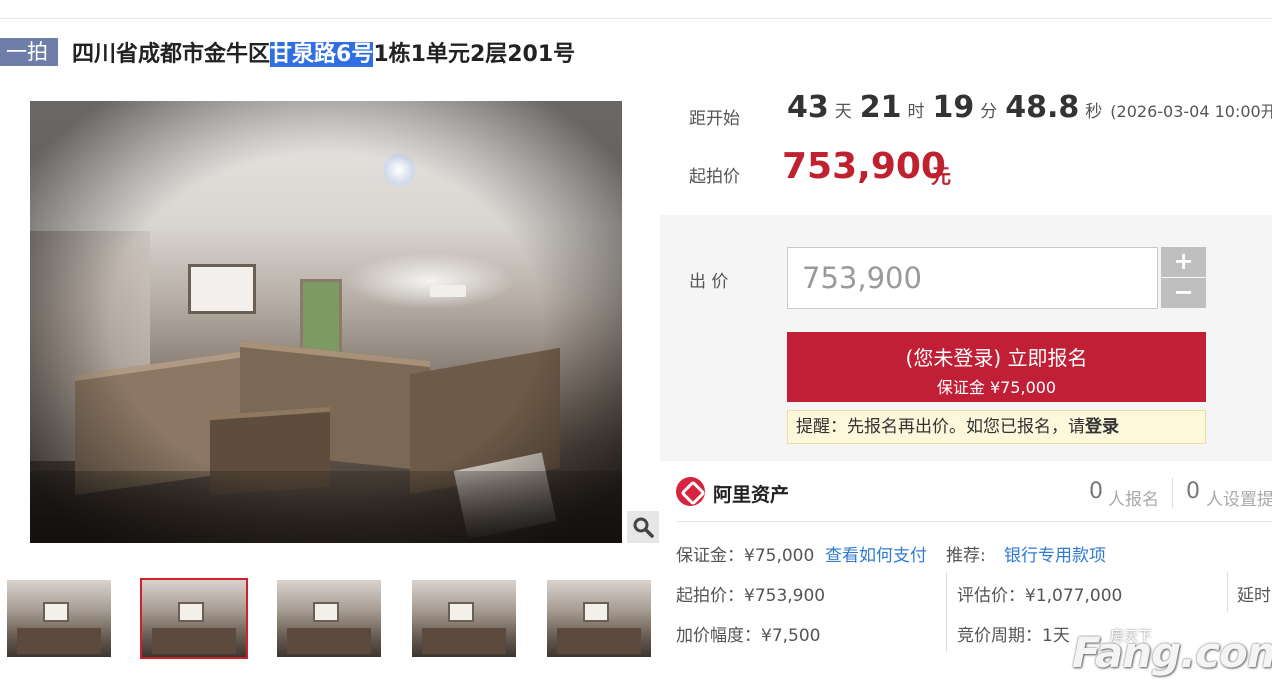 This screenshot has height=700, width=1272. What do you see at coordinates (714, 119) in the screenshot?
I see `countdown-label: 距开始` at bounding box center [714, 119].